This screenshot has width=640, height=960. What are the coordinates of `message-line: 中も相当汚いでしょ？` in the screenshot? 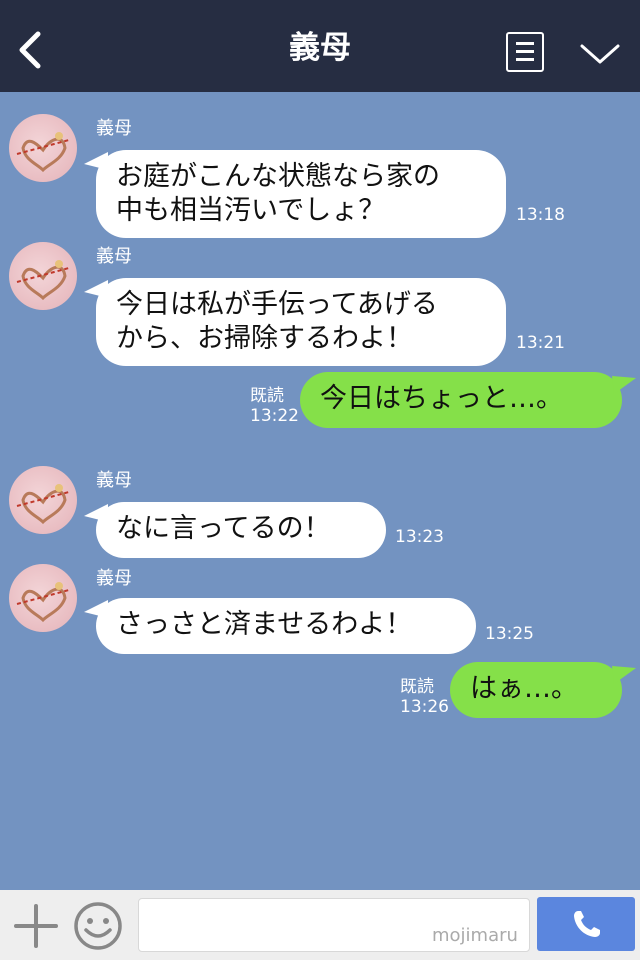 It's located at (251, 210).